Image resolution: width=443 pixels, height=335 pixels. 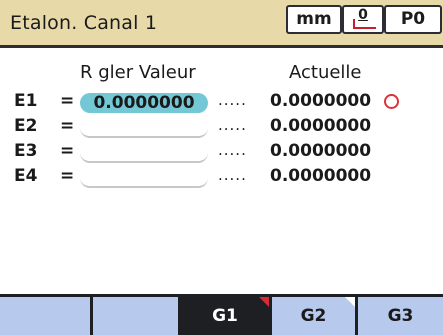 I want to click on actual-header: Actuelle, so click(x=325, y=72).